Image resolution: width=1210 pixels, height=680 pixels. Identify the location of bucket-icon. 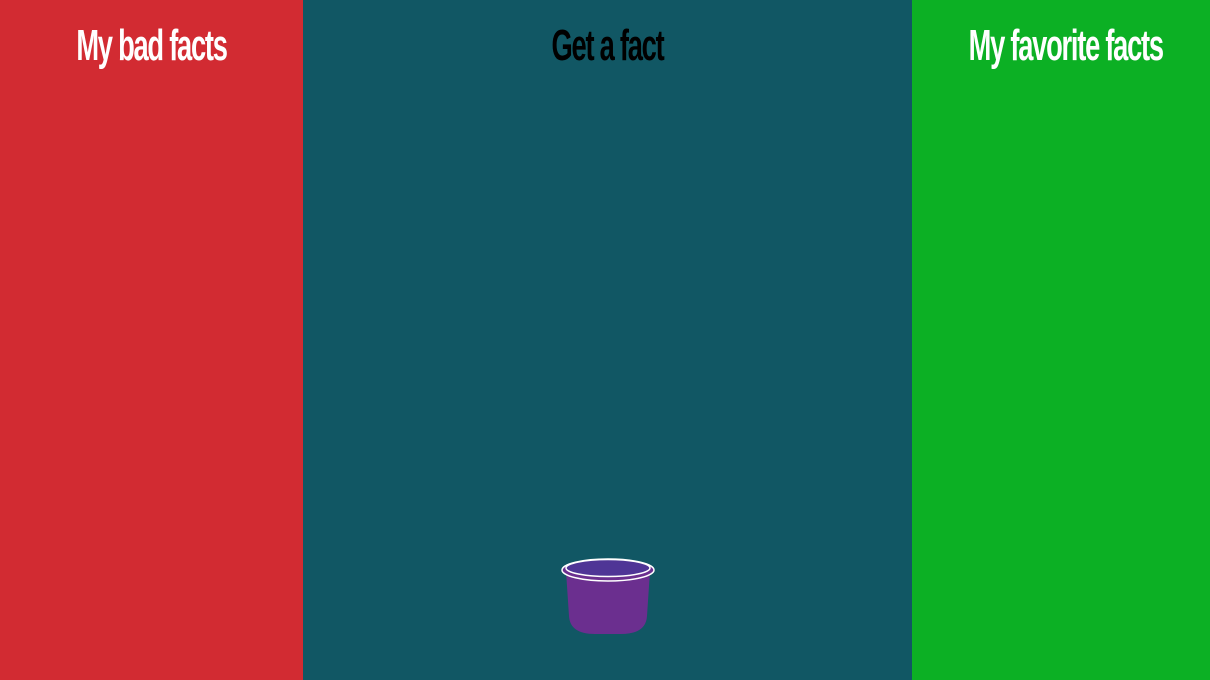
(608, 596).